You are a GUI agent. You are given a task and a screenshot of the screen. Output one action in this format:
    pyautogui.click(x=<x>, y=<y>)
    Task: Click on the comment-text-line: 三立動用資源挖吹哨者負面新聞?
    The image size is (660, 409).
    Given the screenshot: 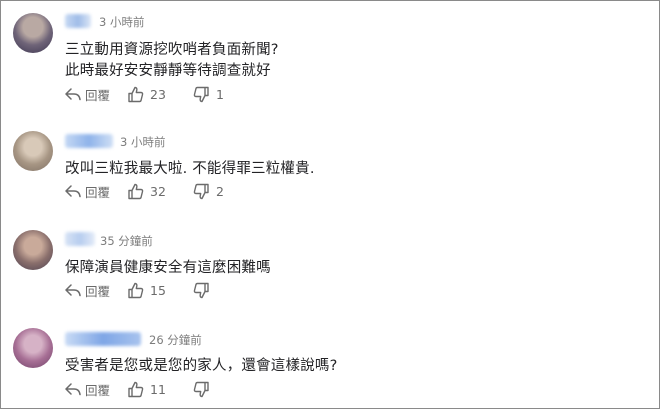 What is the action you would take?
    pyautogui.click(x=172, y=50)
    